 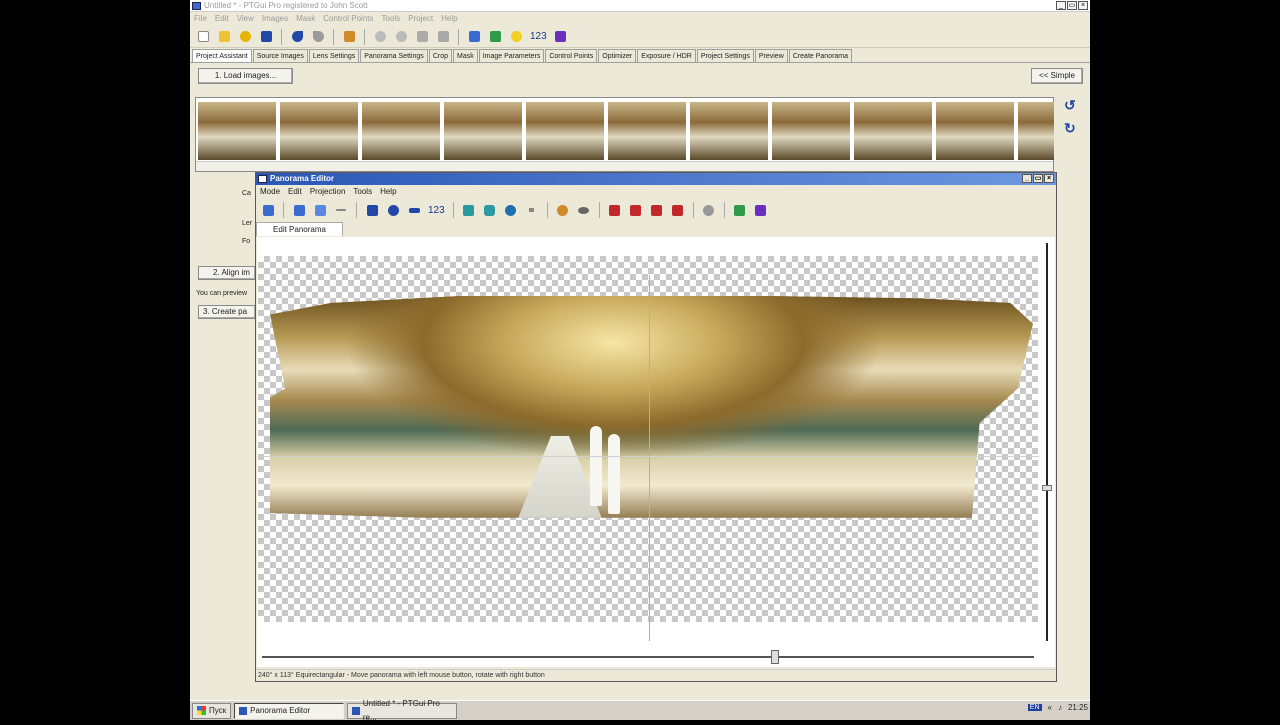 I want to click on save-icon, so click(x=266, y=37).